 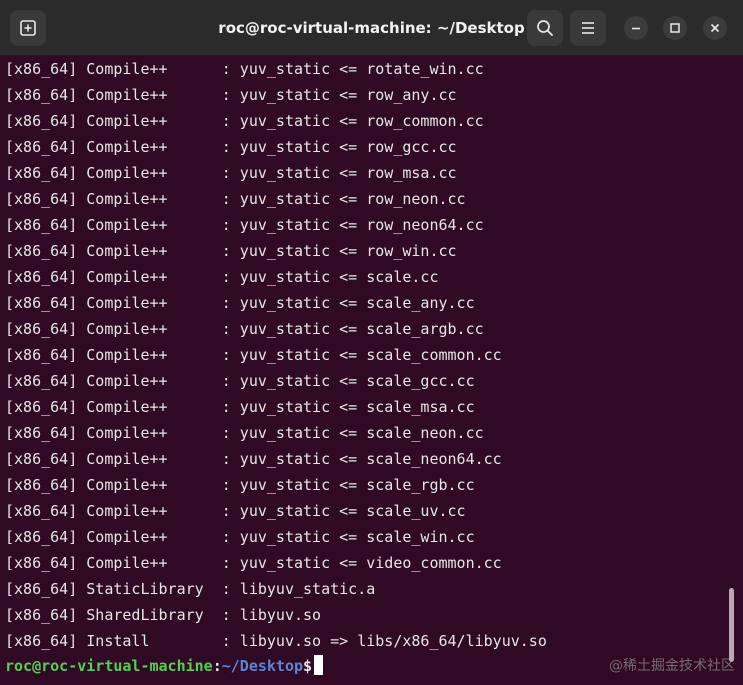 I want to click on terminal-line: [x86_64] StaticLibrary : libyuv_static.a, so click(x=190, y=589).